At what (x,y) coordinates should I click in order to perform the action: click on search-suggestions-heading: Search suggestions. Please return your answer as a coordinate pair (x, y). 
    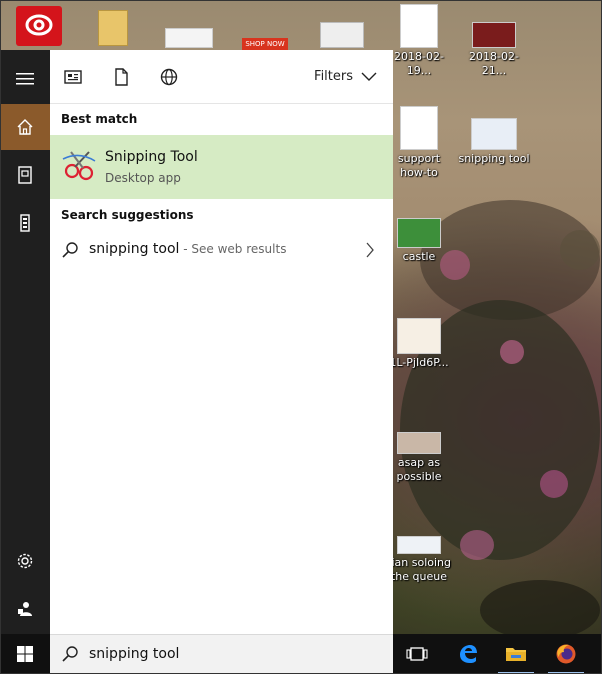
    Looking at the image, I should click on (127, 215).